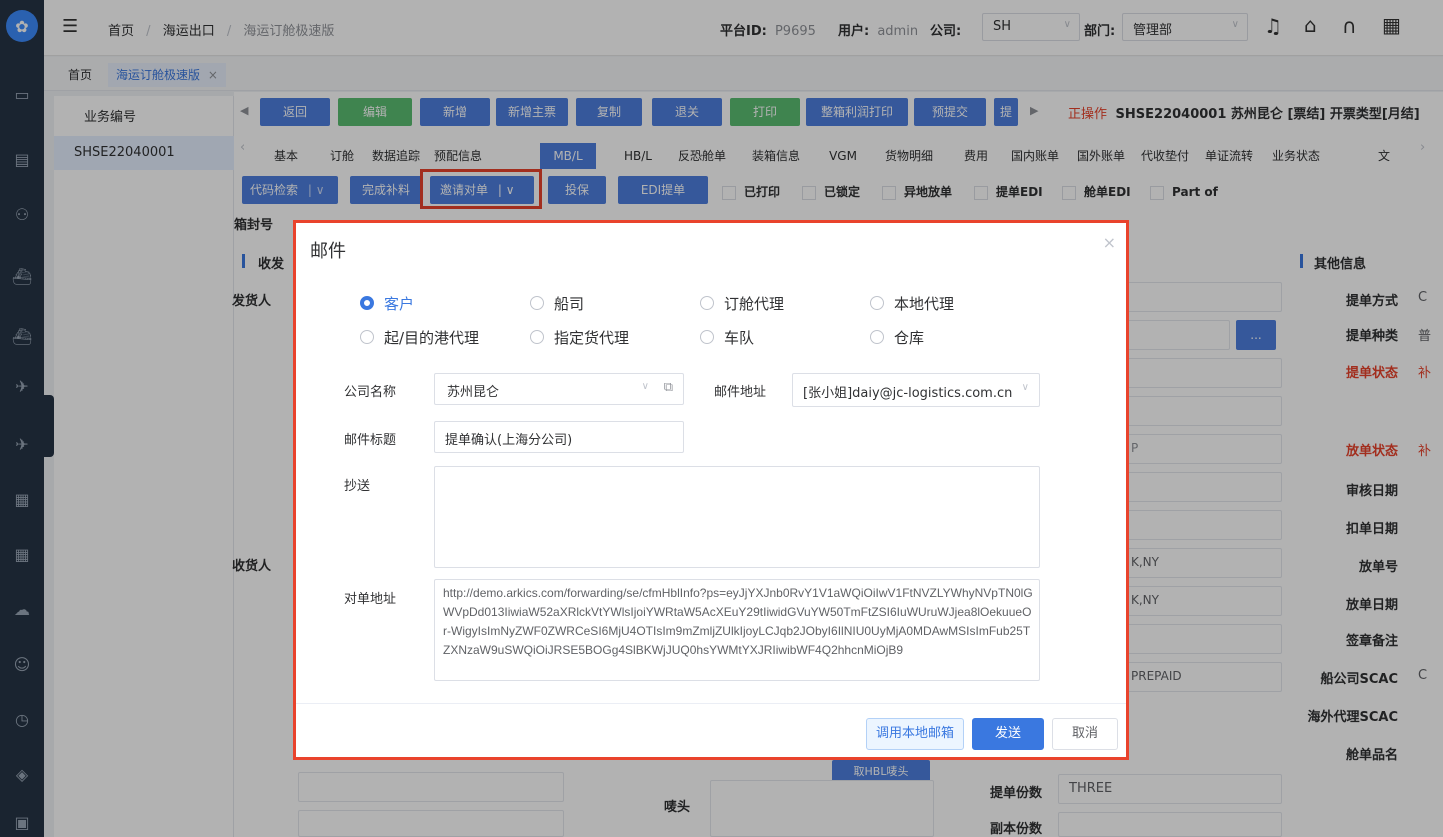 This screenshot has height=837, width=1443. What do you see at coordinates (1085, 734) in the screenshot?
I see `cancel-button: 取消` at bounding box center [1085, 734].